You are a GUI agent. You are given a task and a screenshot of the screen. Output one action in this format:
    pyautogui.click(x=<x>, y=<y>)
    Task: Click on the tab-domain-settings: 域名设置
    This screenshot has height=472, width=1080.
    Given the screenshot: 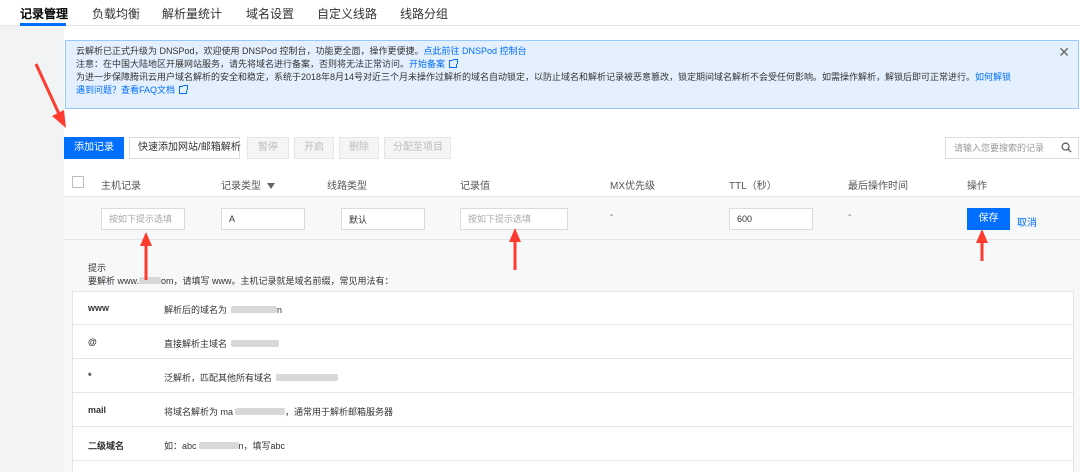 What is the action you would take?
    pyautogui.click(x=270, y=13)
    